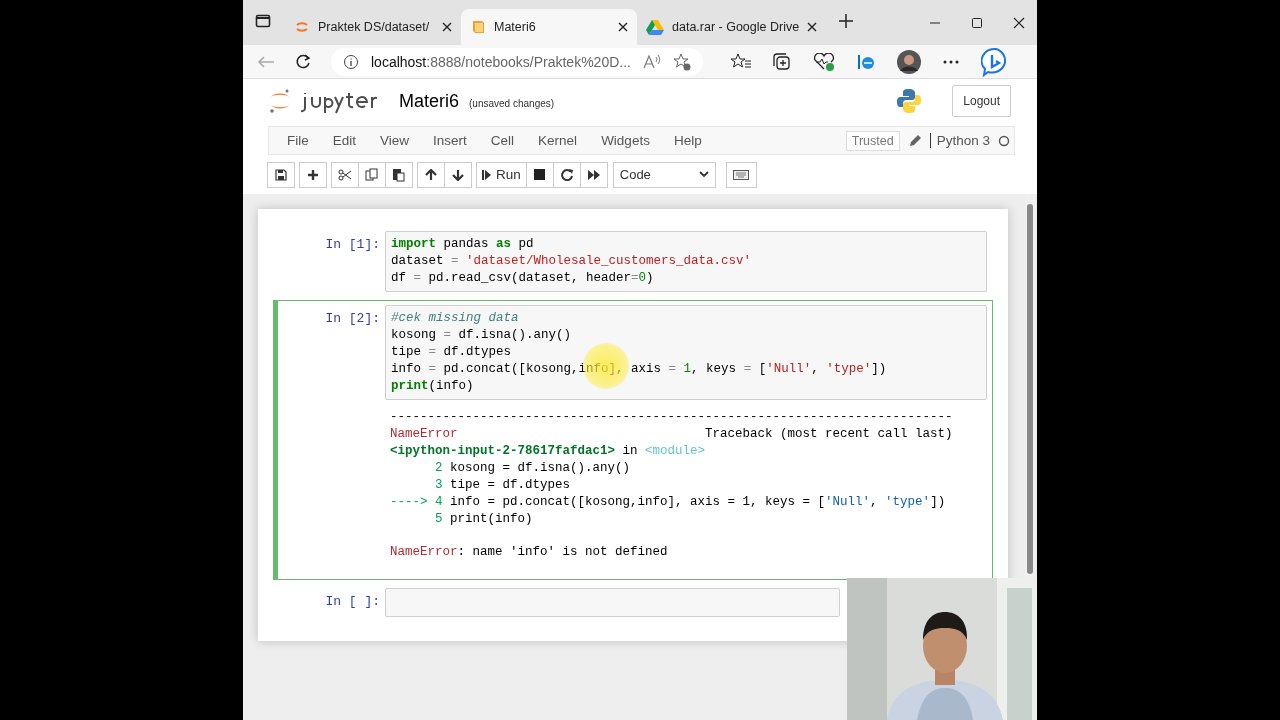  Describe the element at coordinates (351, 61) in the screenshot. I see `info-icon` at that location.